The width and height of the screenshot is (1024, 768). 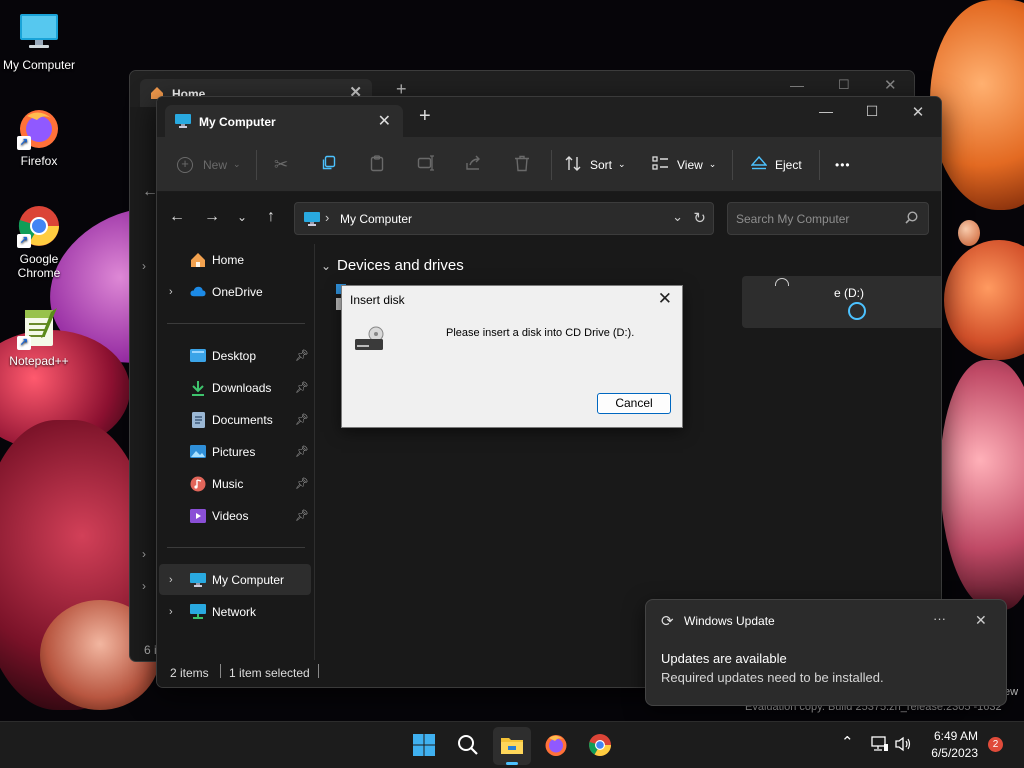 What do you see at coordinates (235, 611) in the screenshot?
I see `nav-item-network: › Network` at bounding box center [235, 611].